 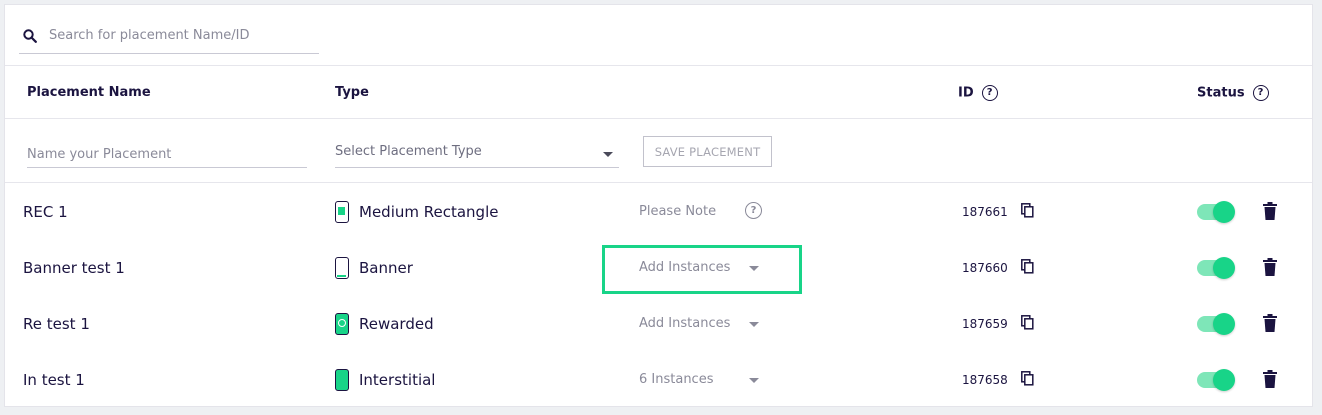 What do you see at coordinates (429, 212) in the screenshot?
I see `placement-type-label: Medium Rectangle` at bounding box center [429, 212].